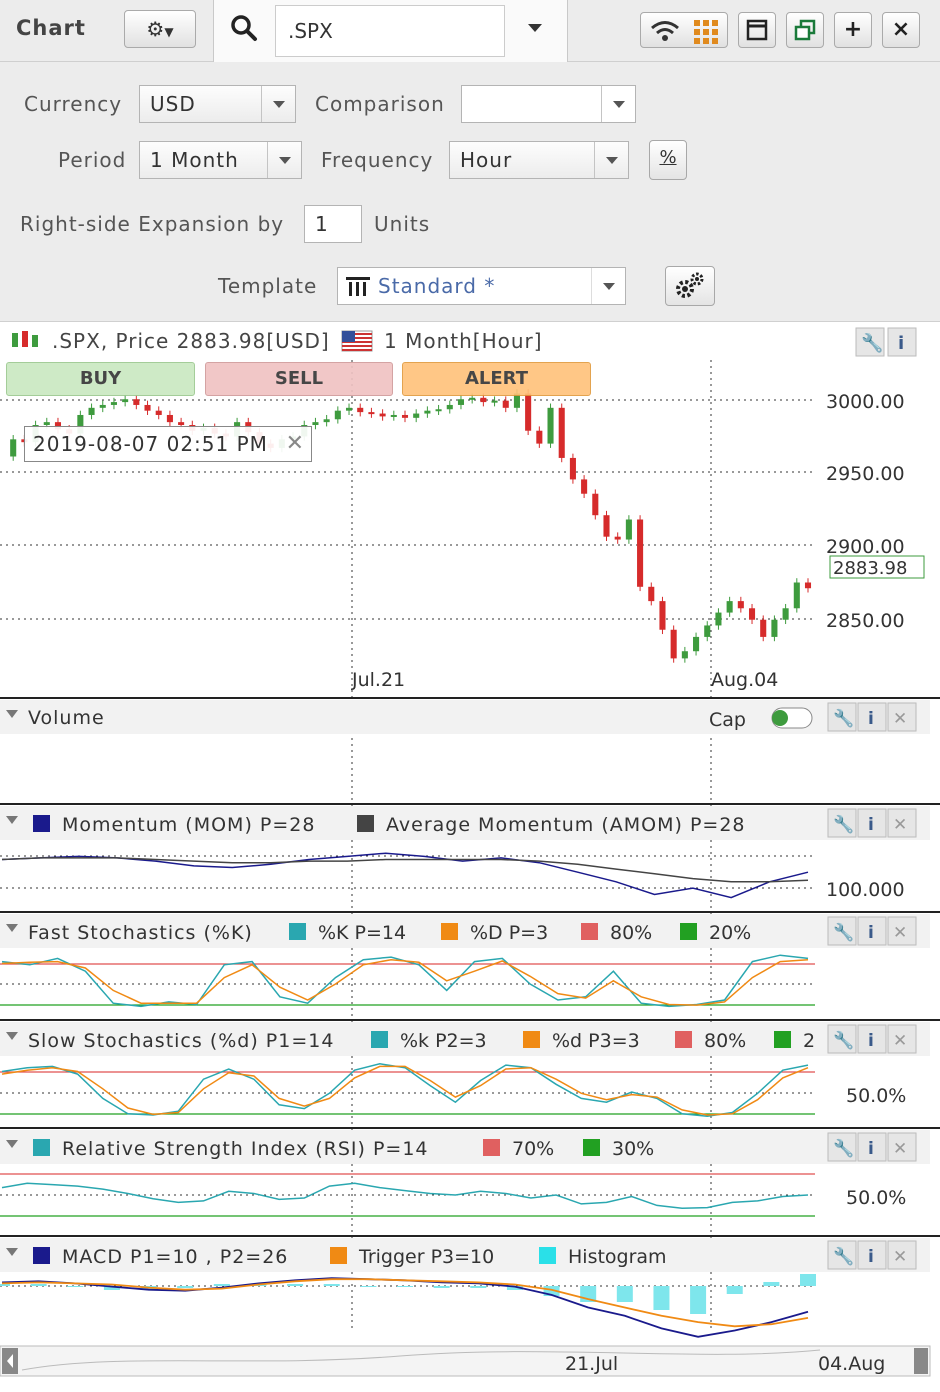  What do you see at coordinates (150, 444) in the screenshot?
I see `crosshair-date: 2019-08-07 02:51 PM` at bounding box center [150, 444].